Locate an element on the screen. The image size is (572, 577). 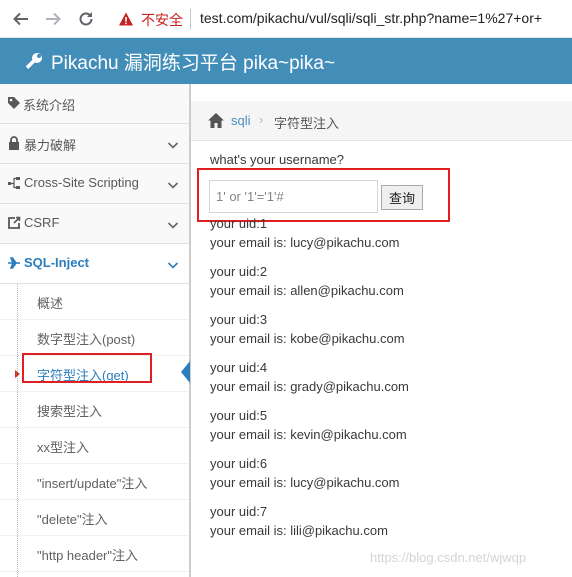
submenu-item-insert-update: "insert/update"注入 is located at coordinates (94, 482).